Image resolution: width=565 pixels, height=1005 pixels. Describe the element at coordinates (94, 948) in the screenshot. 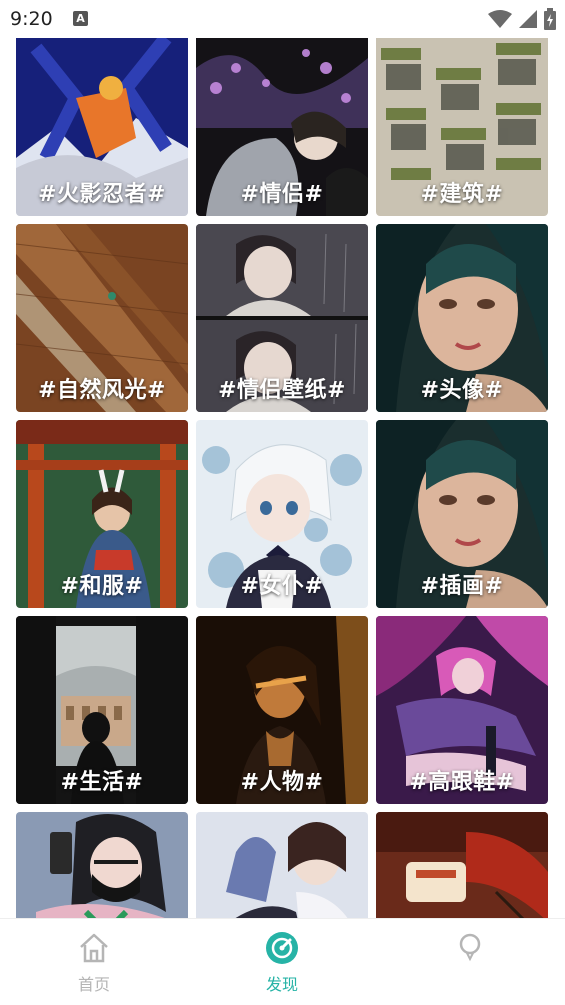

I see `home-icon` at that location.